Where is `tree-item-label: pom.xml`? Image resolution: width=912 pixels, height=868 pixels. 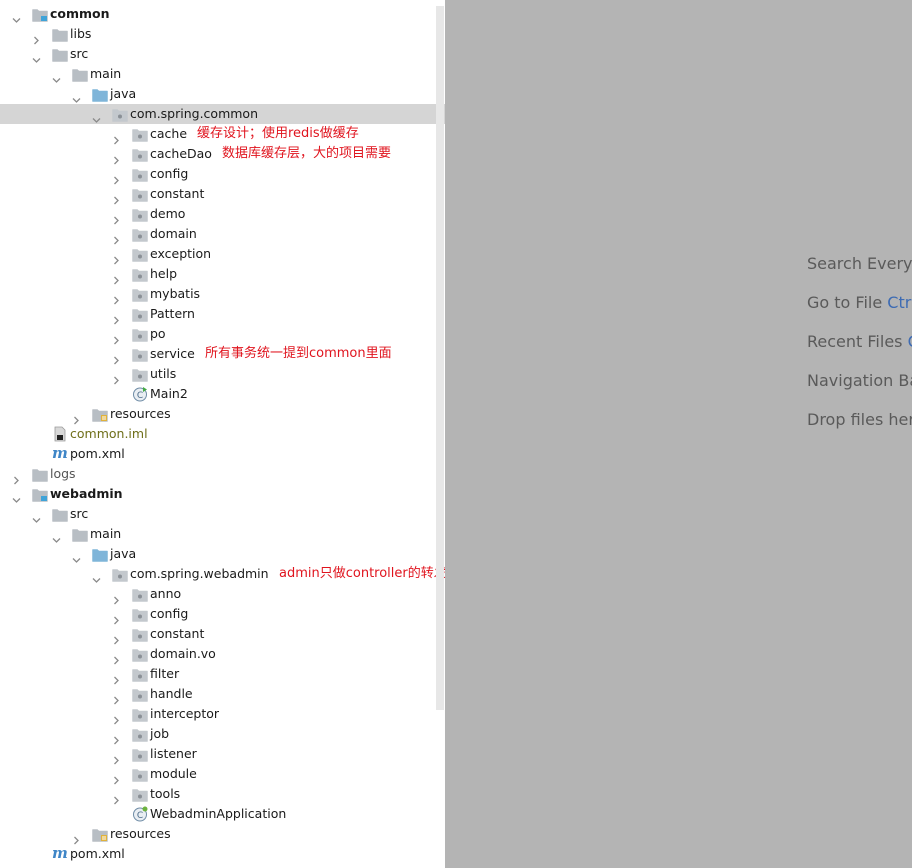
tree-item-label: pom.xml is located at coordinates (97, 453).